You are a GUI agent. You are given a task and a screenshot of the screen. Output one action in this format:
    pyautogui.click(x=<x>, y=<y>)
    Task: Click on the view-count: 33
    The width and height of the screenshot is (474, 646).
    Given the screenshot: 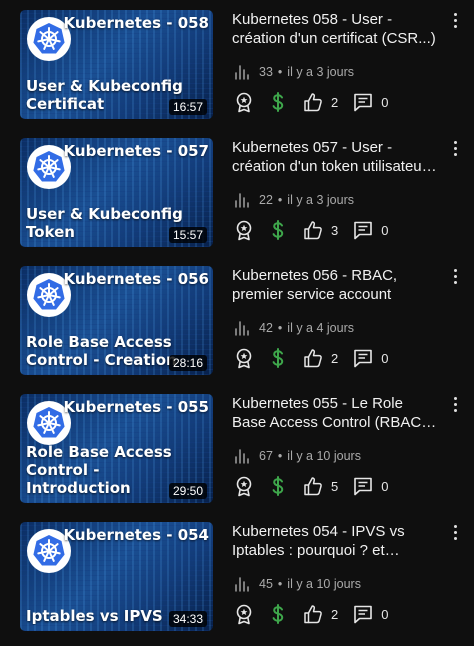 What is the action you would take?
    pyautogui.click(x=266, y=72)
    